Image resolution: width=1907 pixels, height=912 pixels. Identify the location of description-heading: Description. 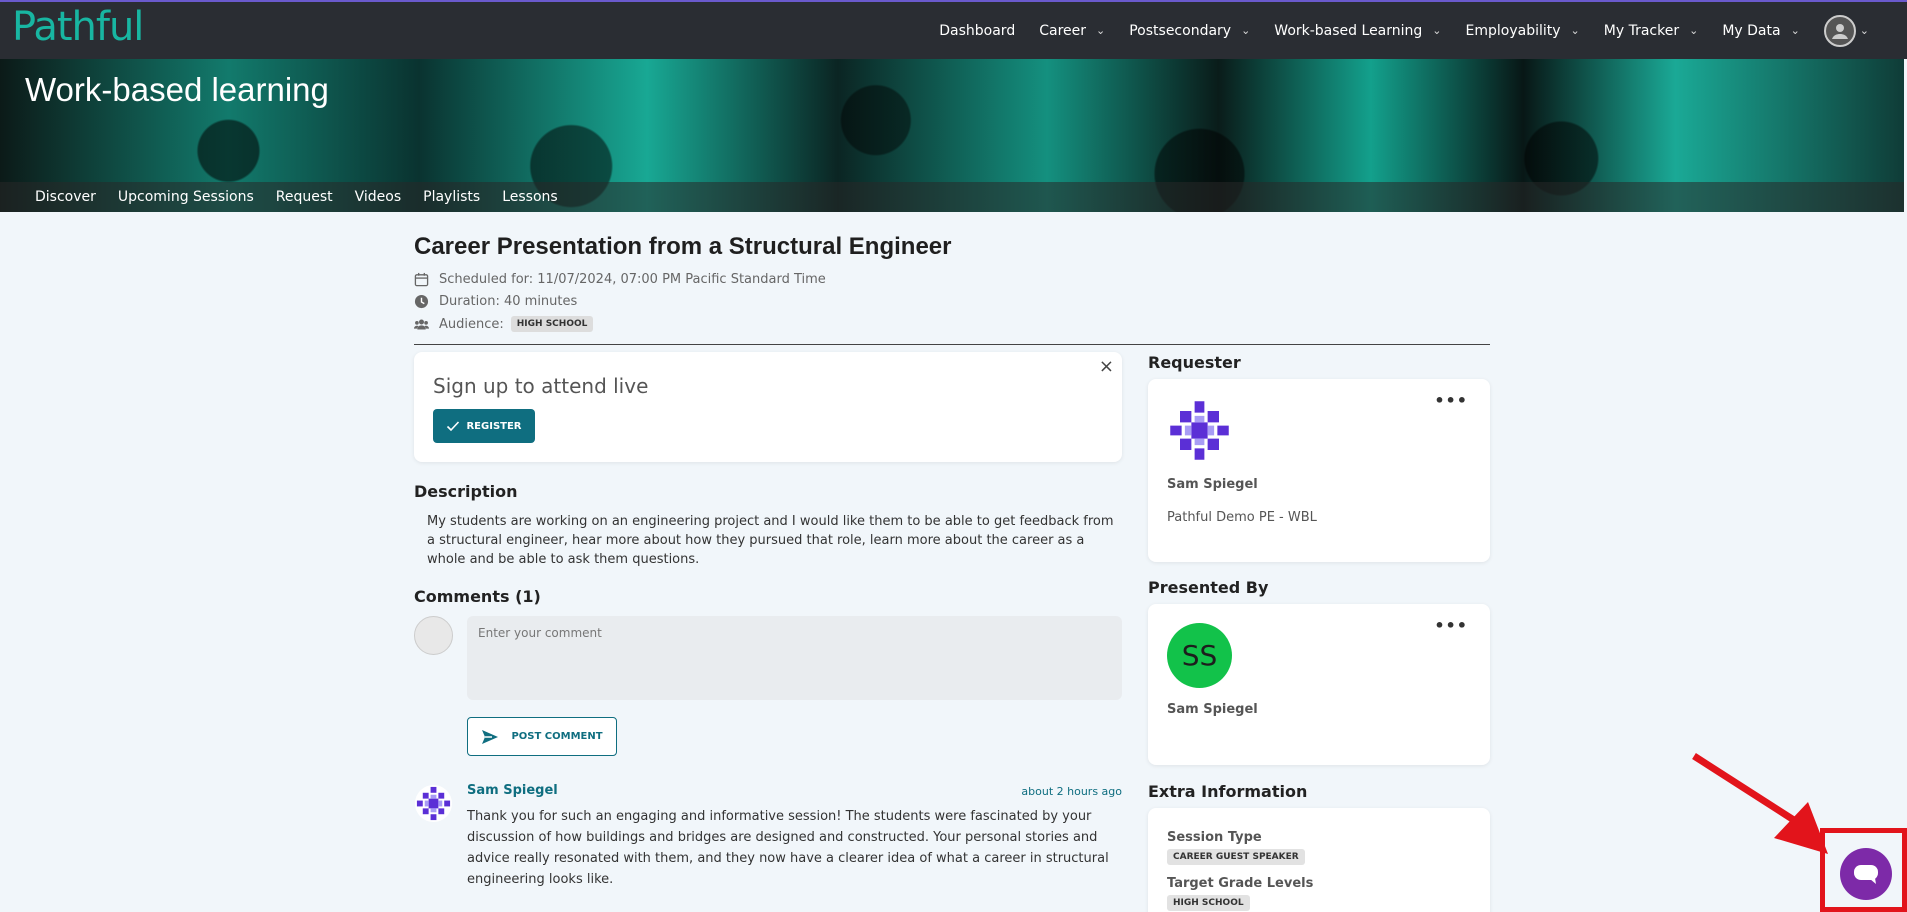
(466, 491).